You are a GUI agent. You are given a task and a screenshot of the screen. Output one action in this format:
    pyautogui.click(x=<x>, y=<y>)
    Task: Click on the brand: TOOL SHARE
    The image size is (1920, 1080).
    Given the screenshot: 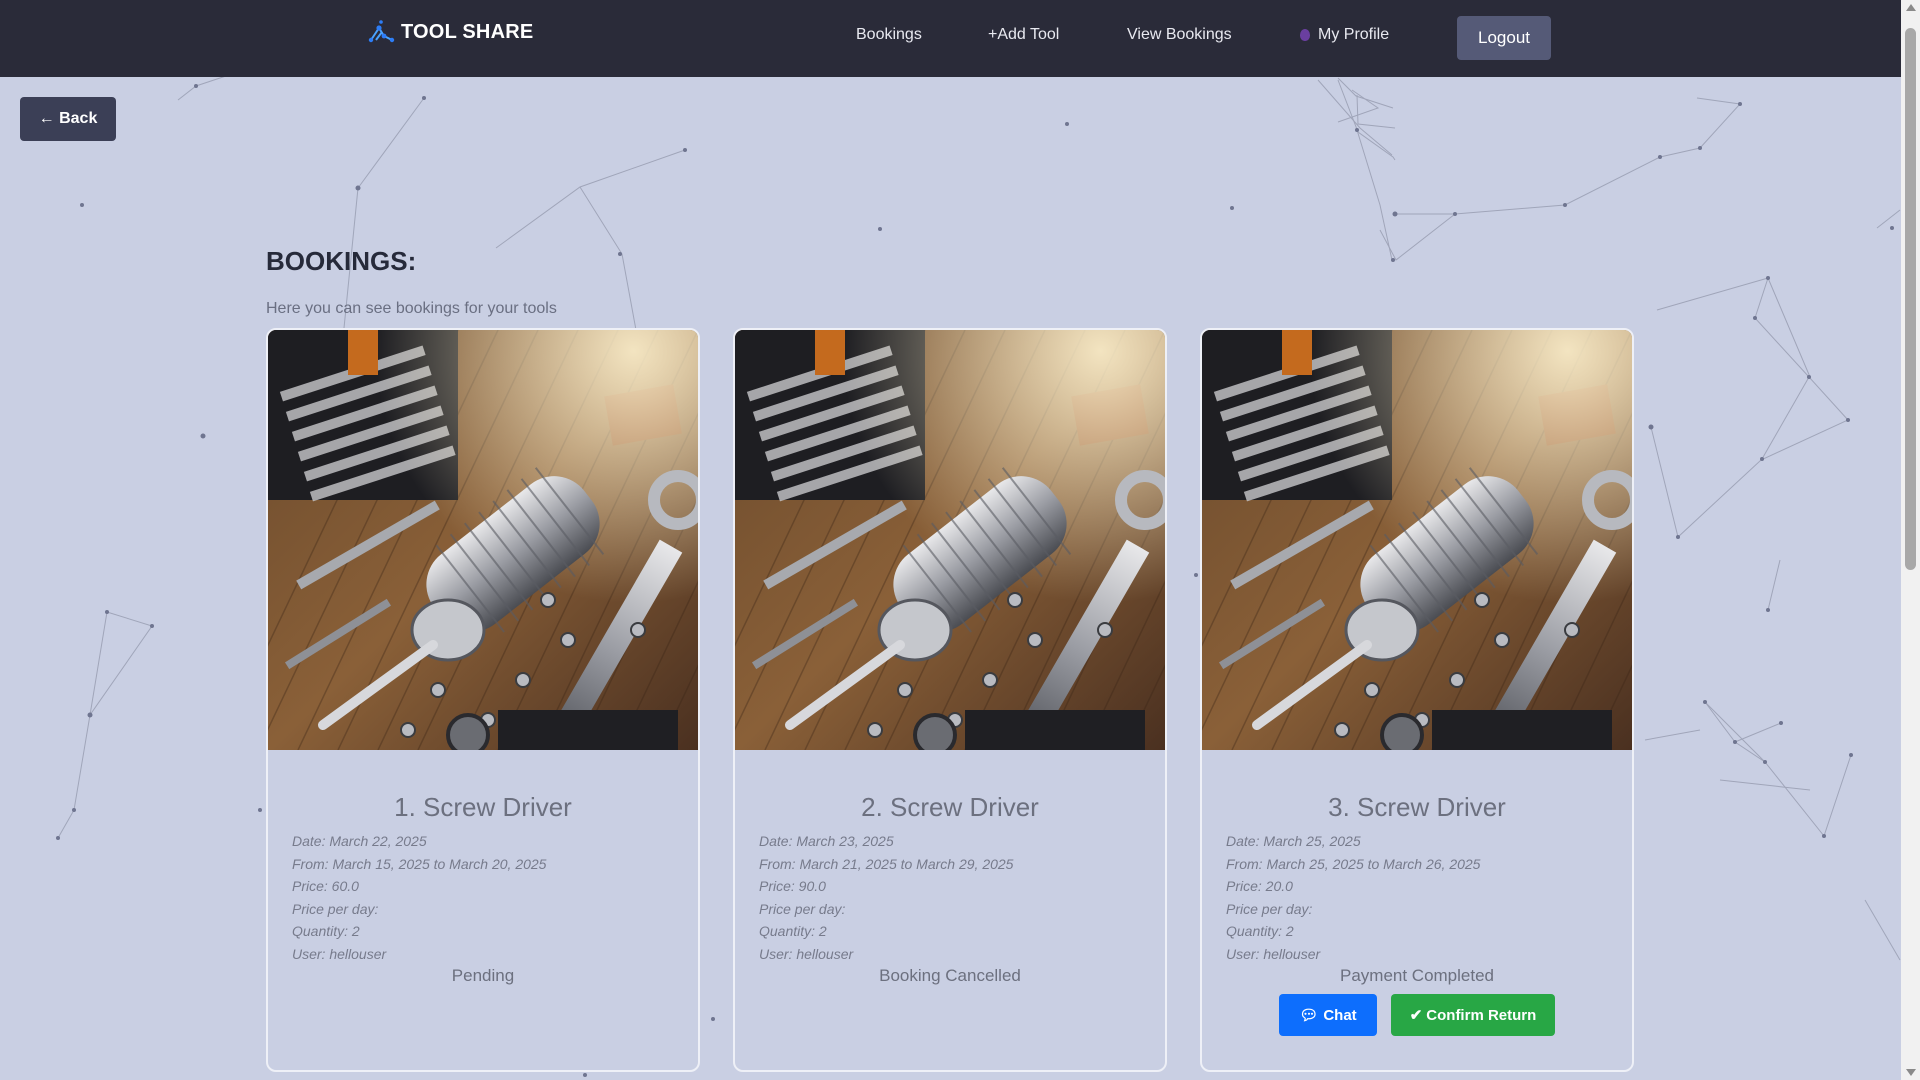 What is the action you would take?
    pyautogui.click(x=450, y=32)
    